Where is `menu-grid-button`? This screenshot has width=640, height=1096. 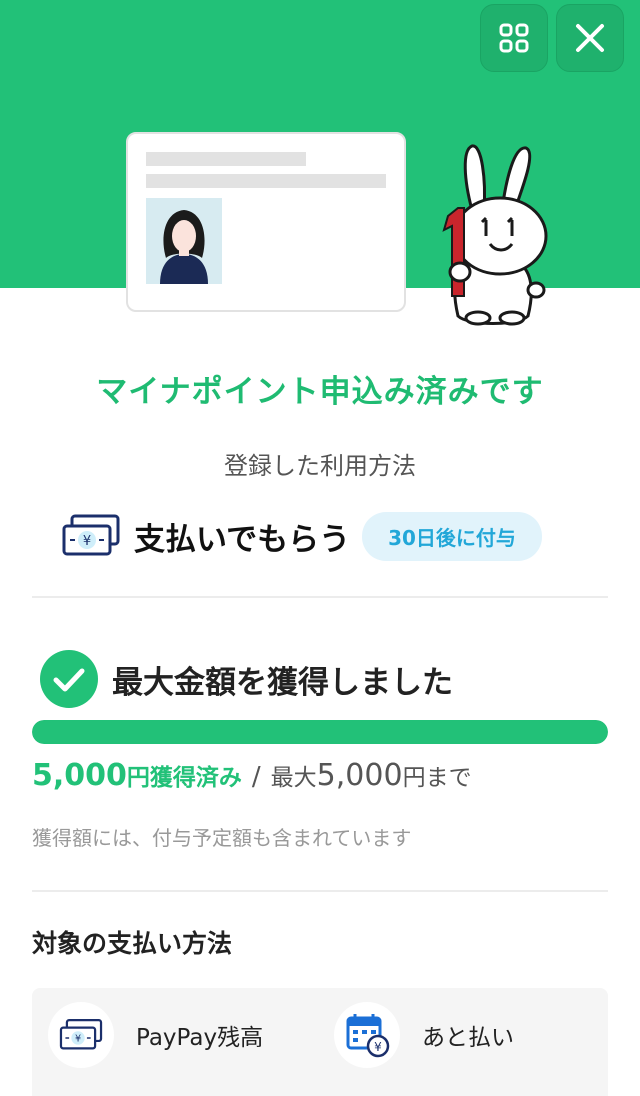
menu-grid-button is located at coordinates (514, 38).